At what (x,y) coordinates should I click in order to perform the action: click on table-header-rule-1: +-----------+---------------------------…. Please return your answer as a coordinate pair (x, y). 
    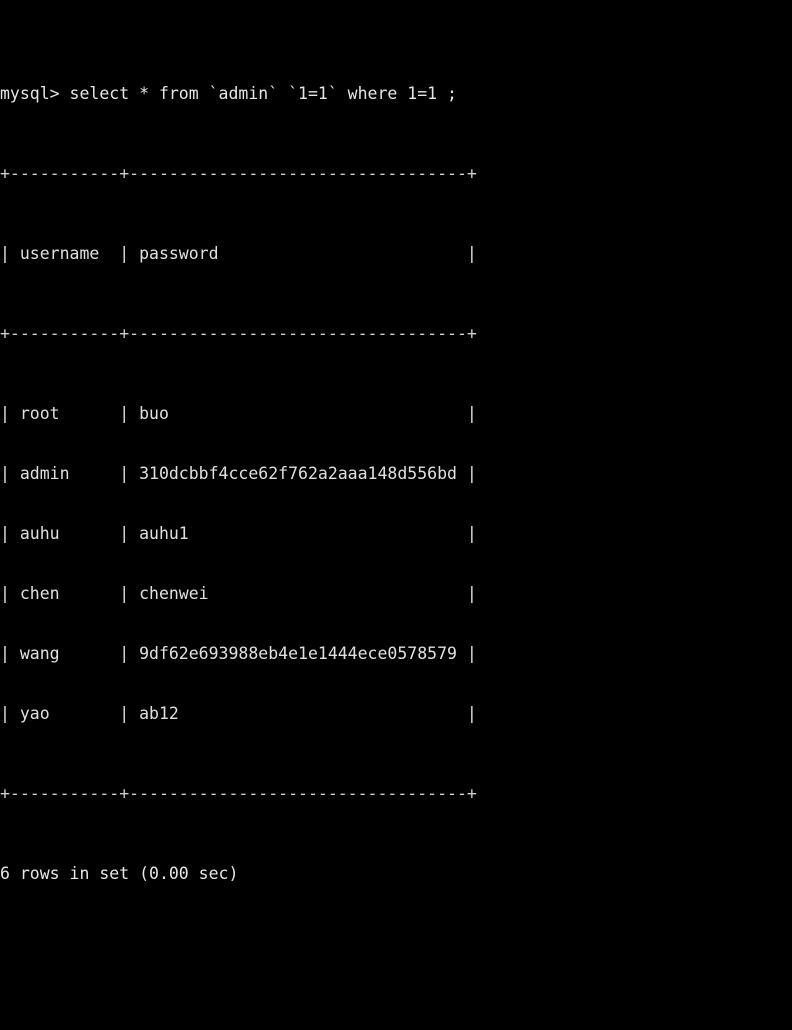
    Looking at the image, I should click on (238, 333).